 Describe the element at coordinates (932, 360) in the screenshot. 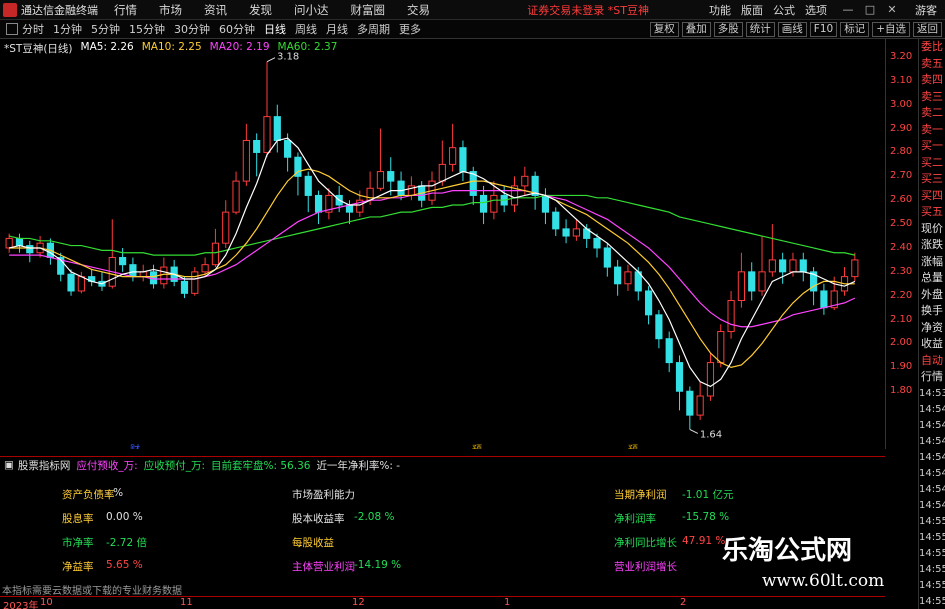

I see `side-label: 自动` at that location.